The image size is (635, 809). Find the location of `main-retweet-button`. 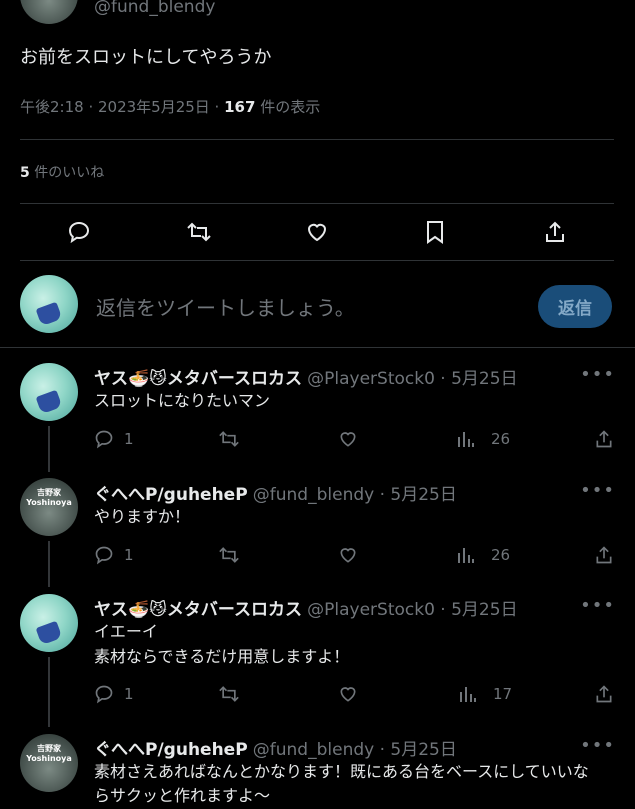

main-retweet-button is located at coordinates (199, 232).